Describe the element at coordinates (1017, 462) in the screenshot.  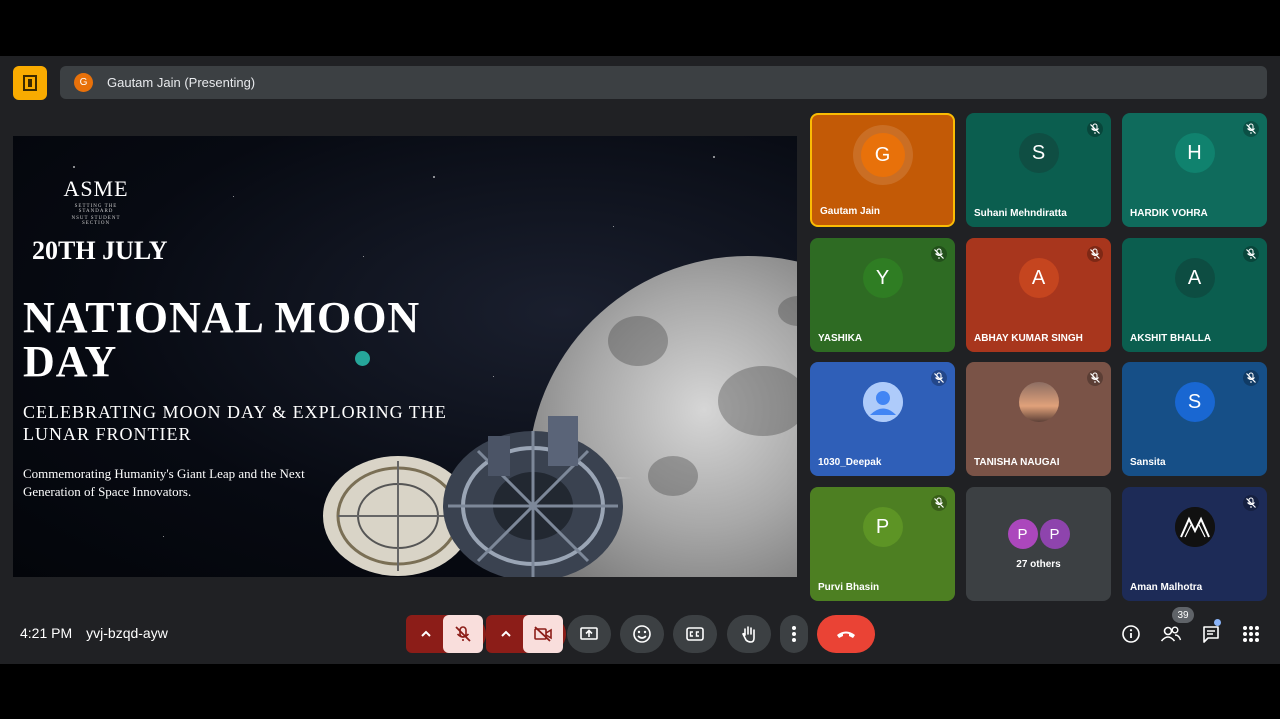
I see `participant-name: TANISHA NAUGAI` at that location.